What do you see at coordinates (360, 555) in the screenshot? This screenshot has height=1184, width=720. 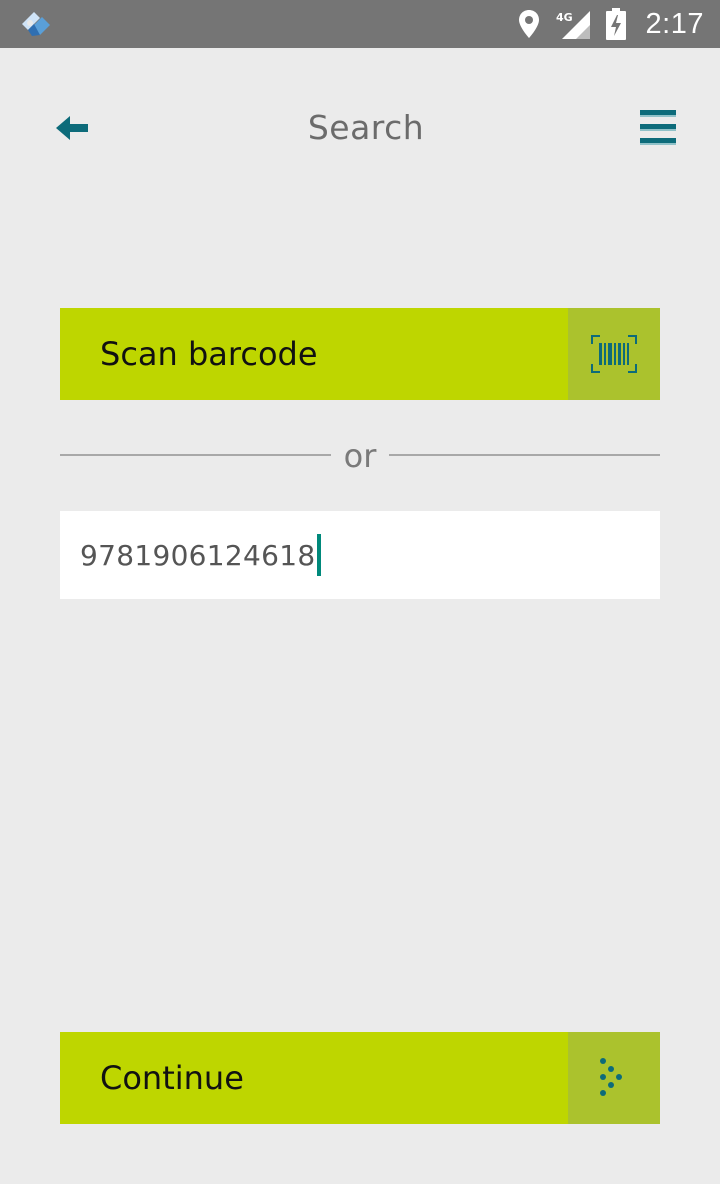 I see `isbn-input-field: 9781906124618` at bounding box center [360, 555].